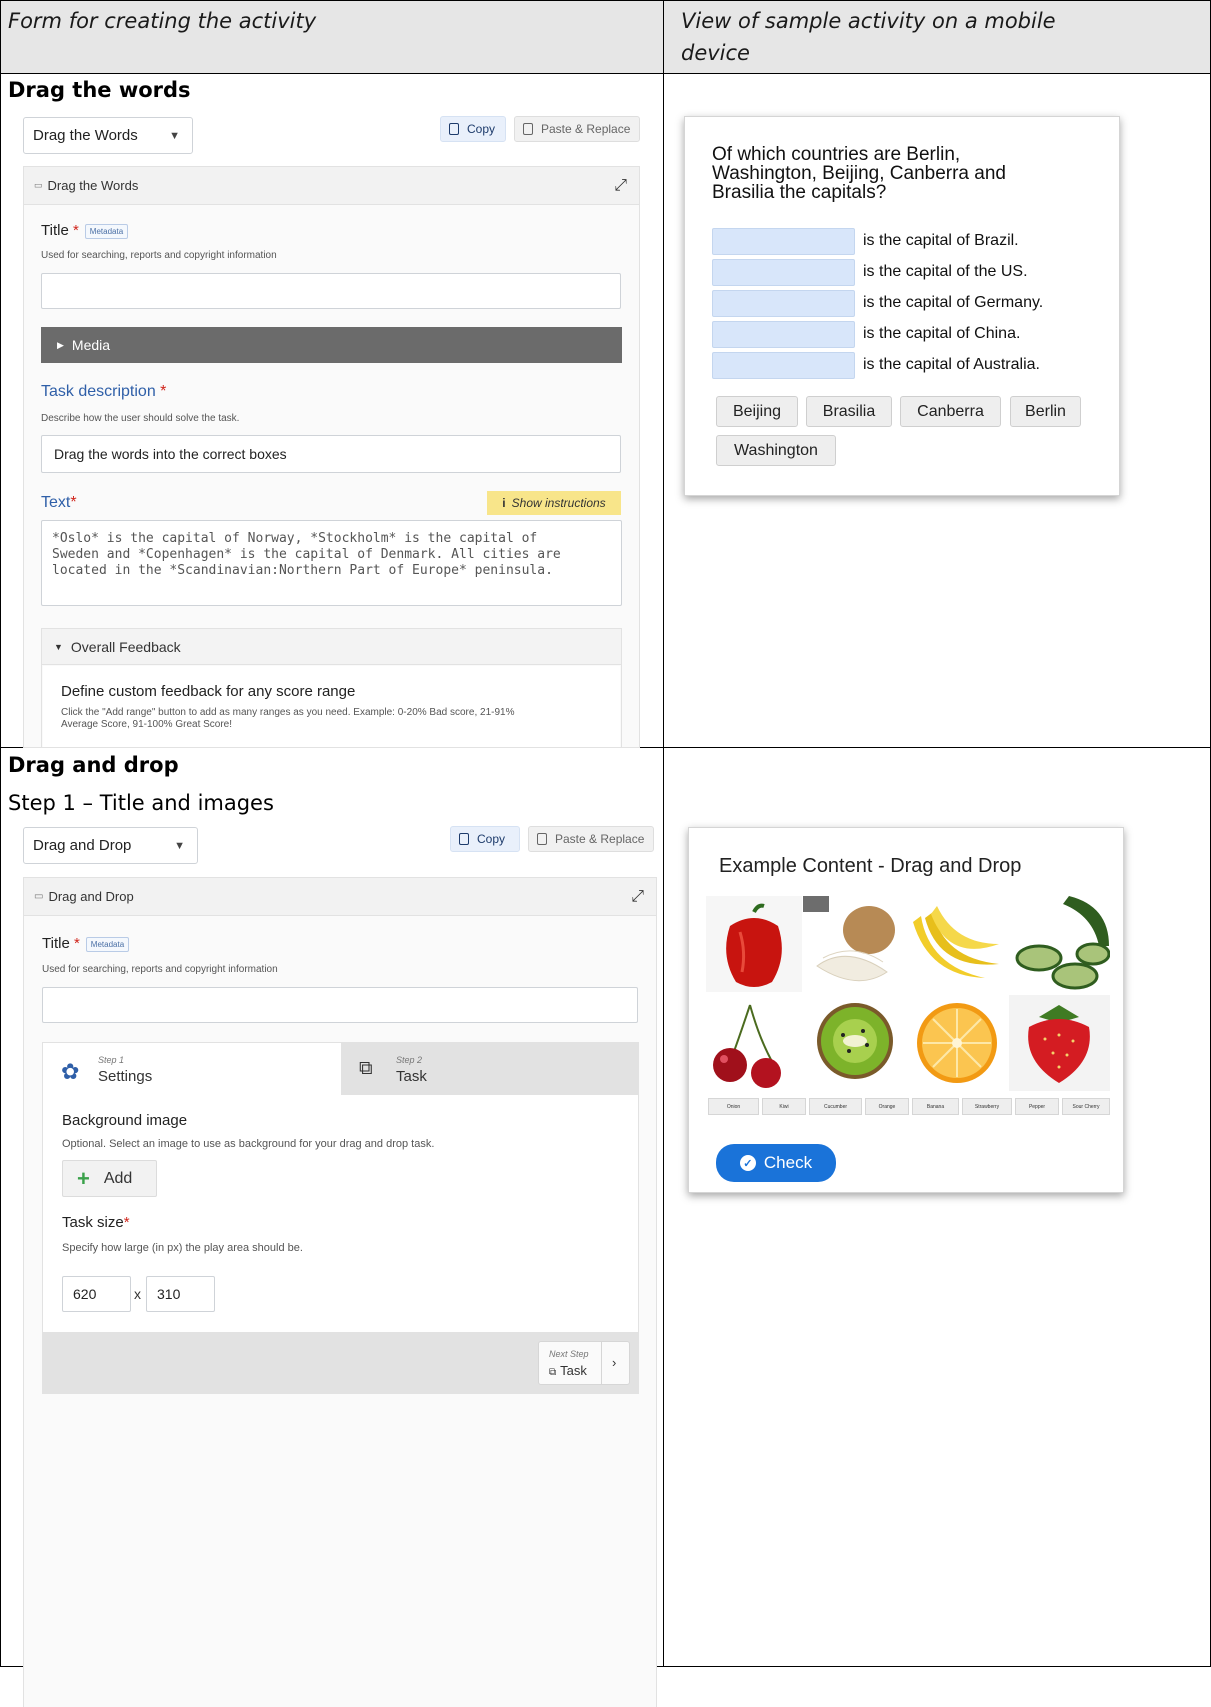 The width and height of the screenshot is (1211, 1707). I want to click on label-chip: Pepper, so click(1037, 1106).